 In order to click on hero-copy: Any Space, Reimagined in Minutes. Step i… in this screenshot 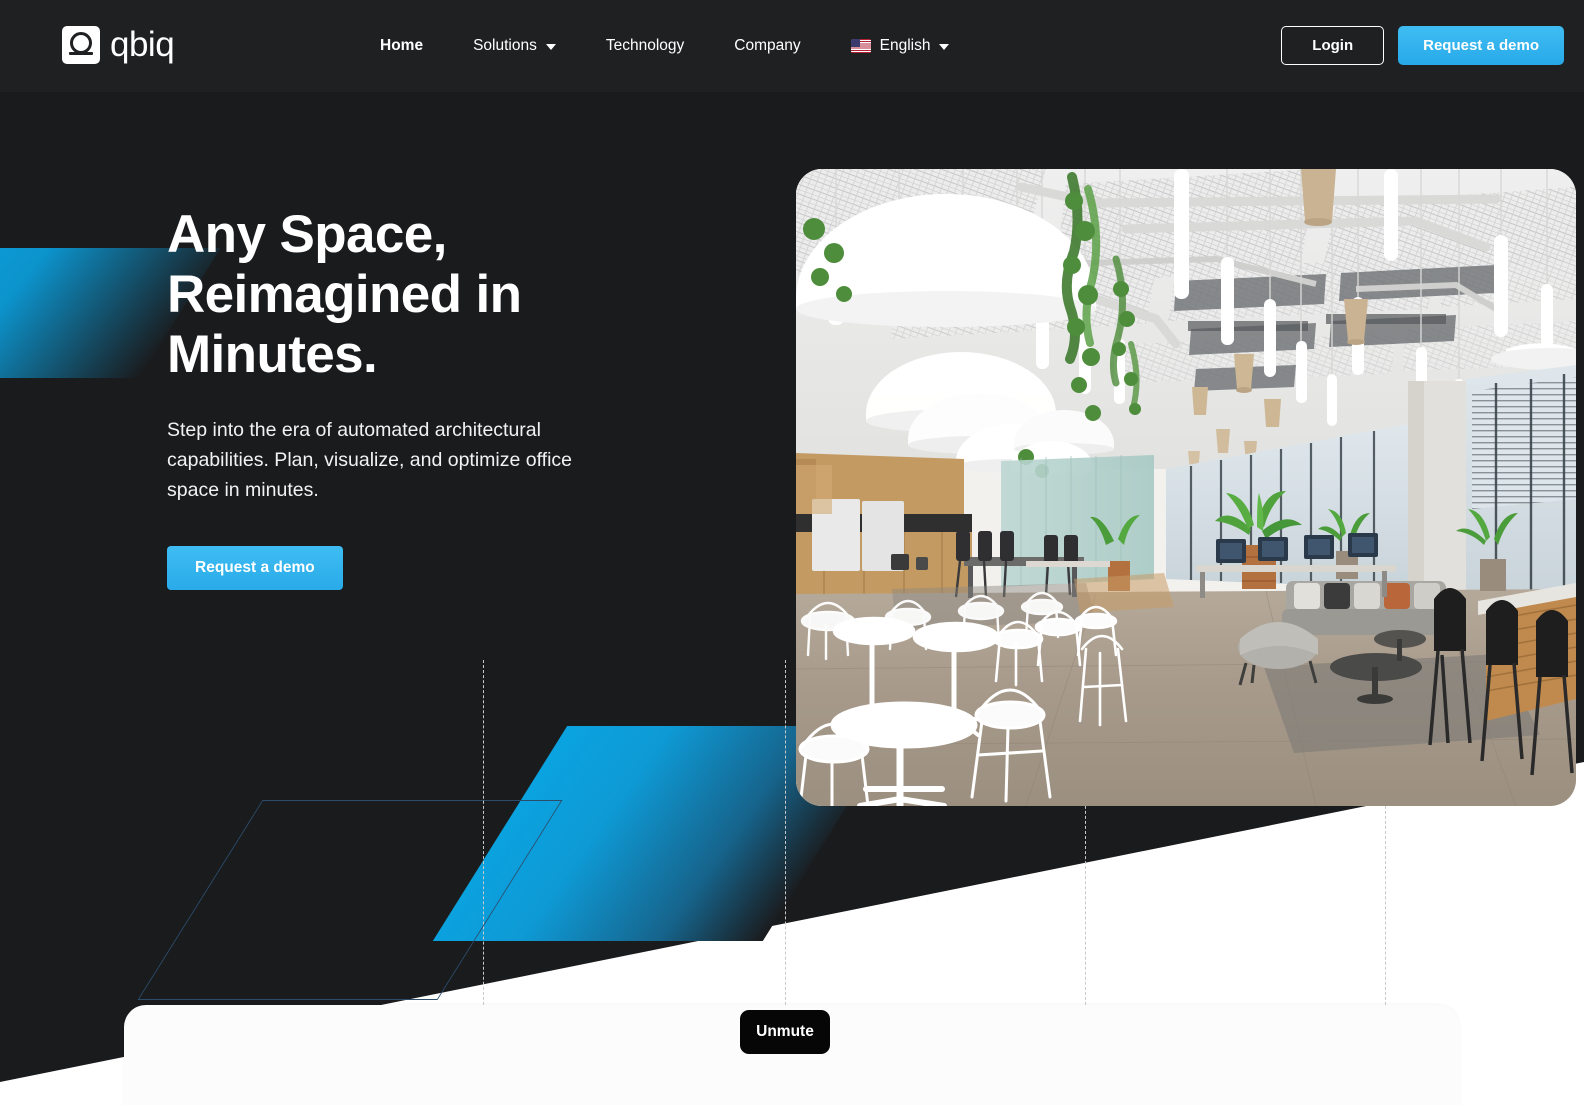, I will do `click(447, 397)`.